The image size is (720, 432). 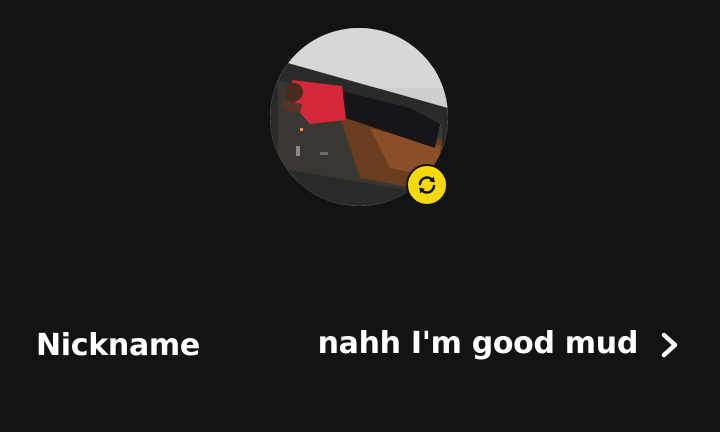 What do you see at coordinates (669, 345) in the screenshot?
I see `chevron-right-icon` at bounding box center [669, 345].